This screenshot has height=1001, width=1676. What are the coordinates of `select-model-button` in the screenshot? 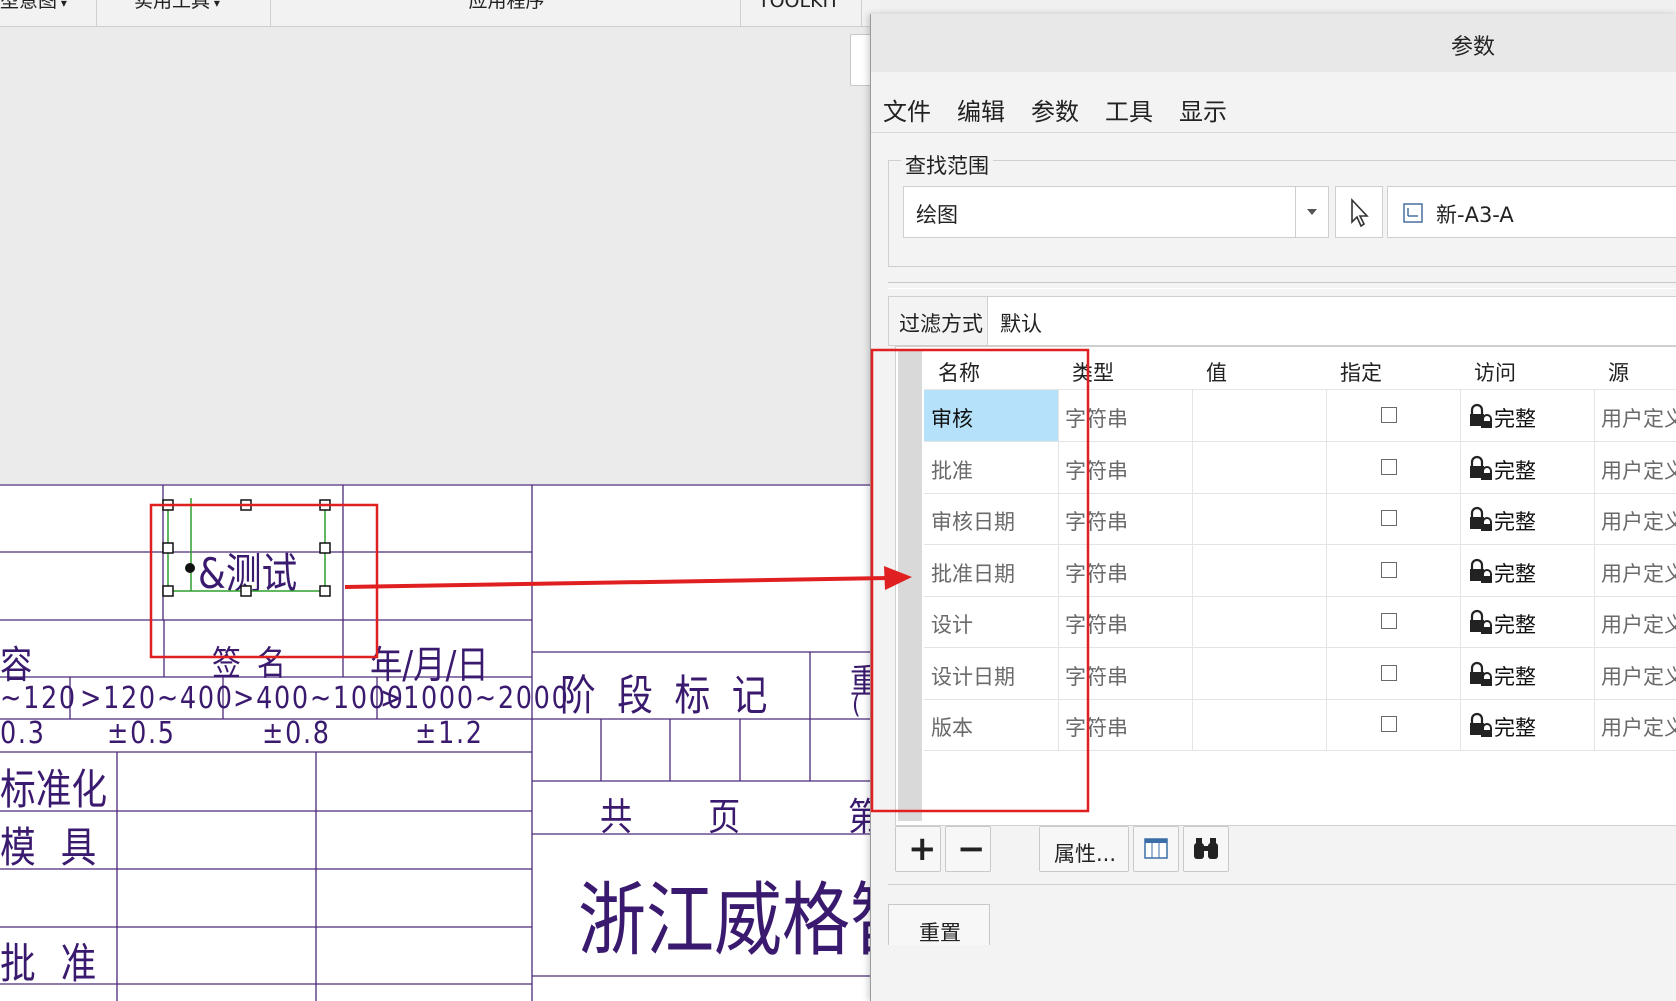 It's located at (1359, 212).